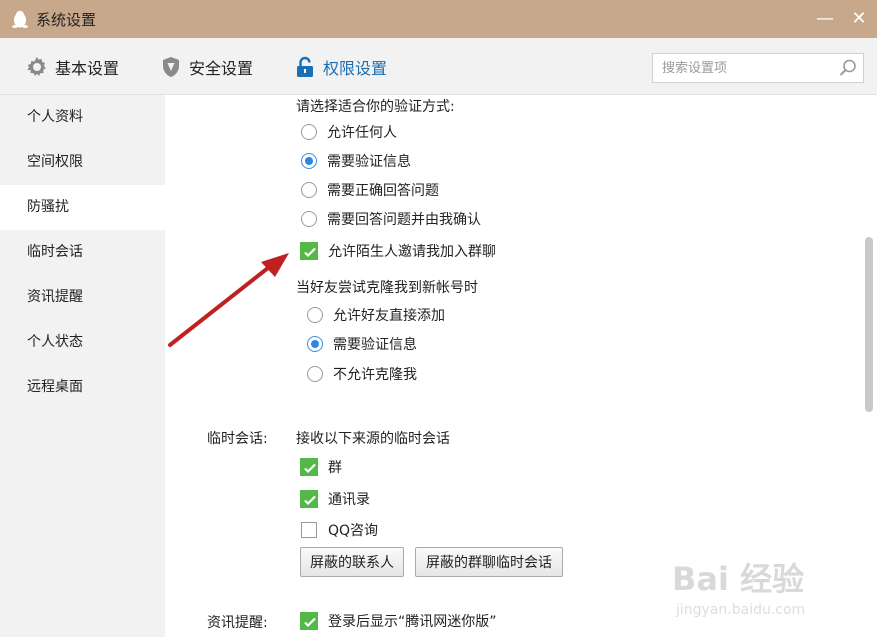 This screenshot has height=637, width=877. What do you see at coordinates (82, 252) in the screenshot?
I see `sidebar-item-temp-session: 临时会话` at bounding box center [82, 252].